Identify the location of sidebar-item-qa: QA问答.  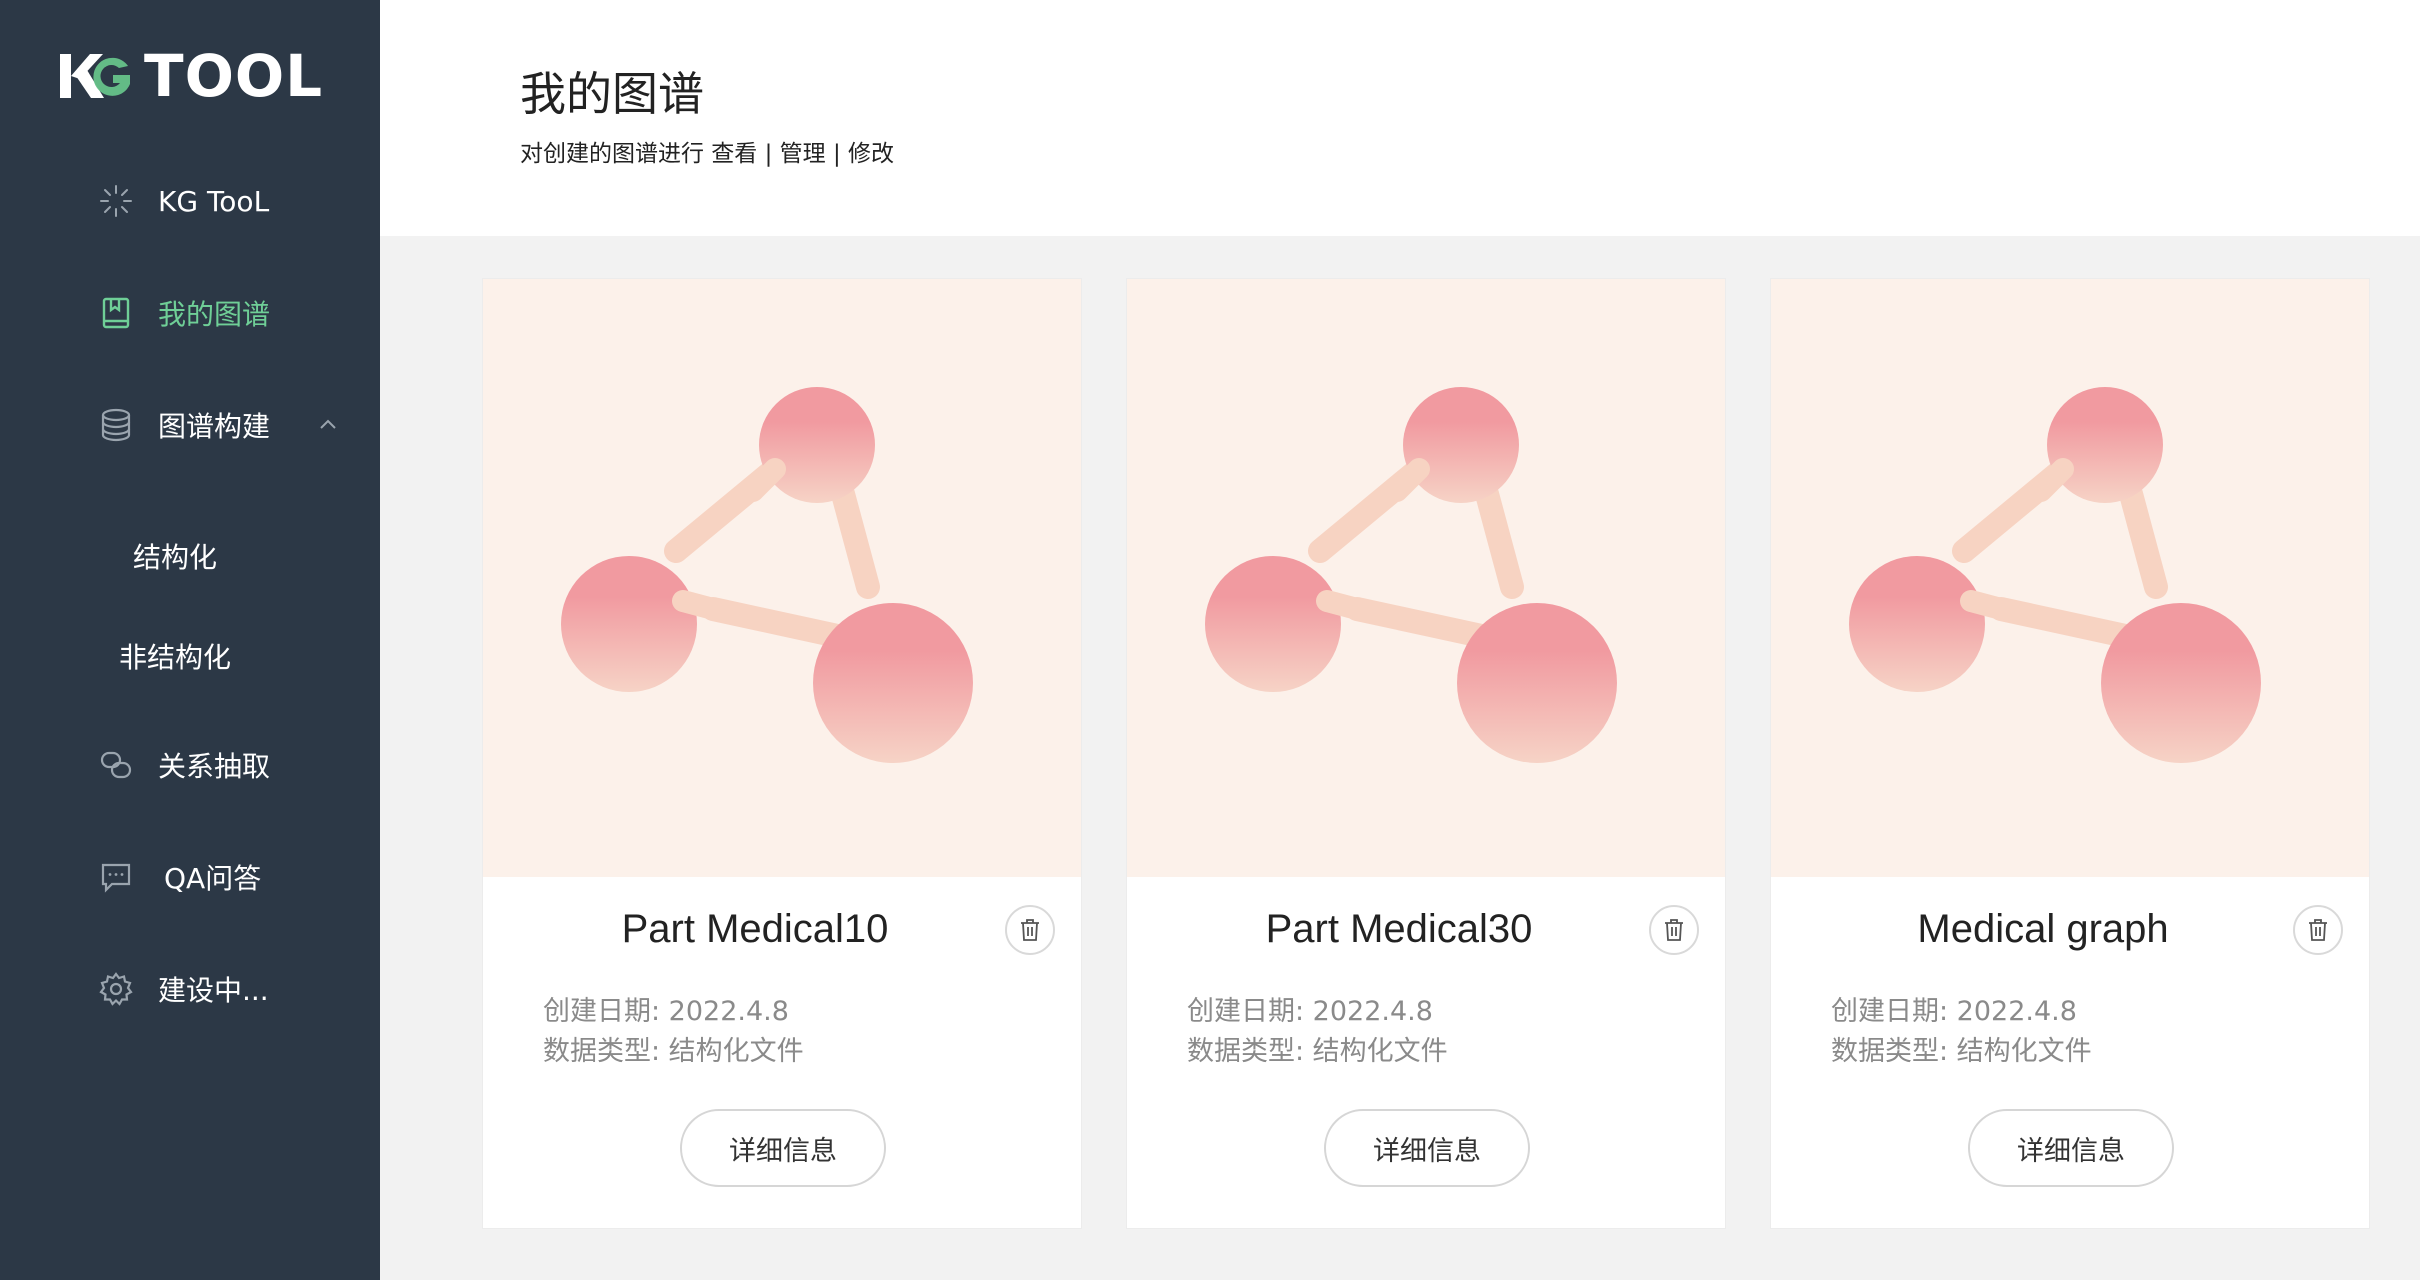
(190, 877).